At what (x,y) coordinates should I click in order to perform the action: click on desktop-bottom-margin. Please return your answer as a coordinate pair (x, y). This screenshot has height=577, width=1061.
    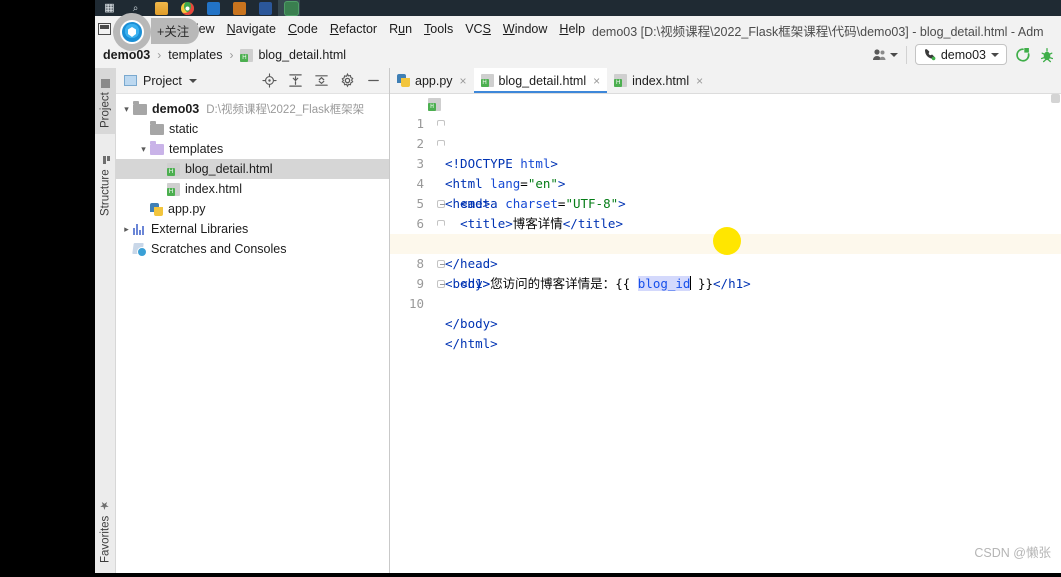
    Looking at the image, I should click on (530, 575).